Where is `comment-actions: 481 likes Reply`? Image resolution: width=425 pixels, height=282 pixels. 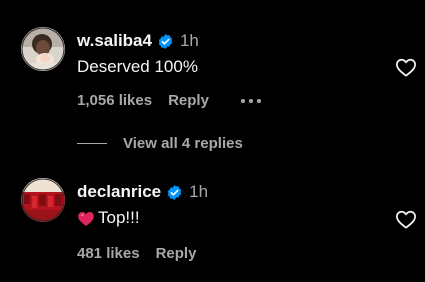
comment-actions: 481 likes Reply is located at coordinates (136, 253).